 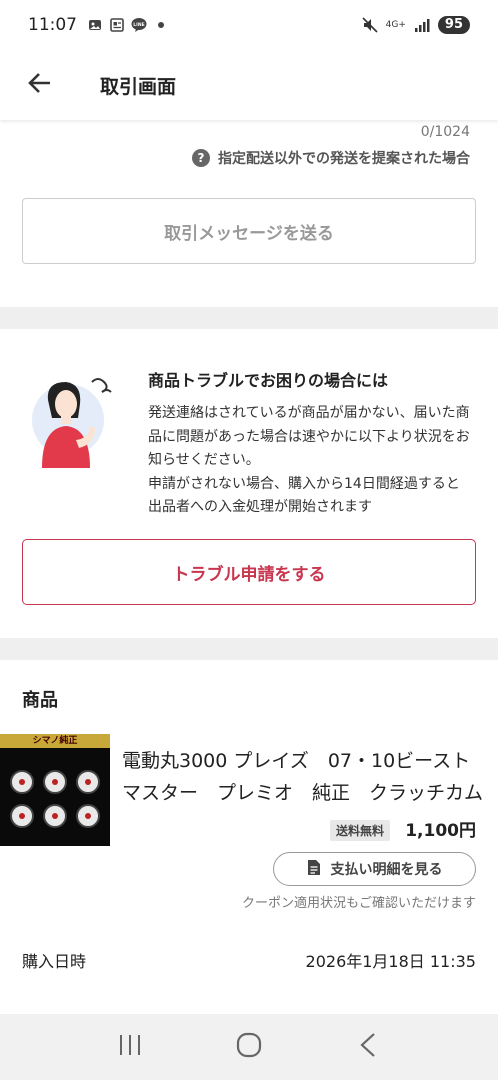 I want to click on free-shipping-badge: 送料無料, so click(x=360, y=830).